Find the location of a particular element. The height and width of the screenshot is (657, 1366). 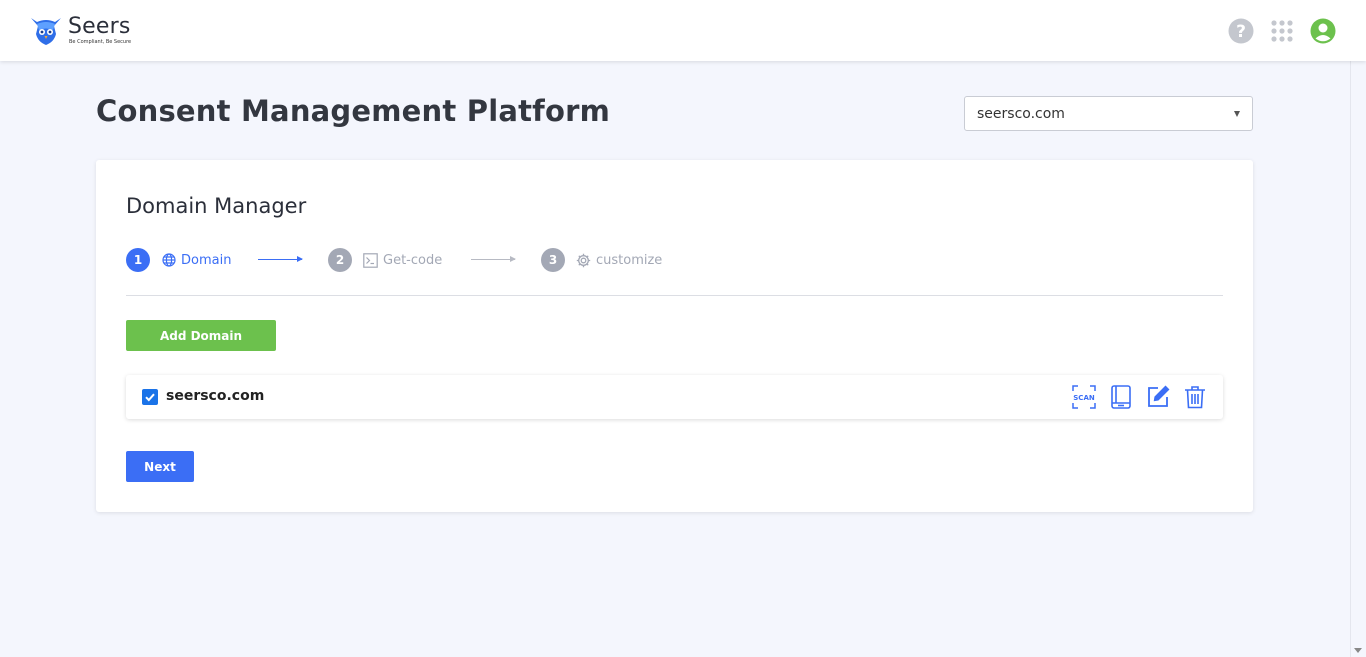

step-get-code: 2 Get-code is located at coordinates (385, 260).